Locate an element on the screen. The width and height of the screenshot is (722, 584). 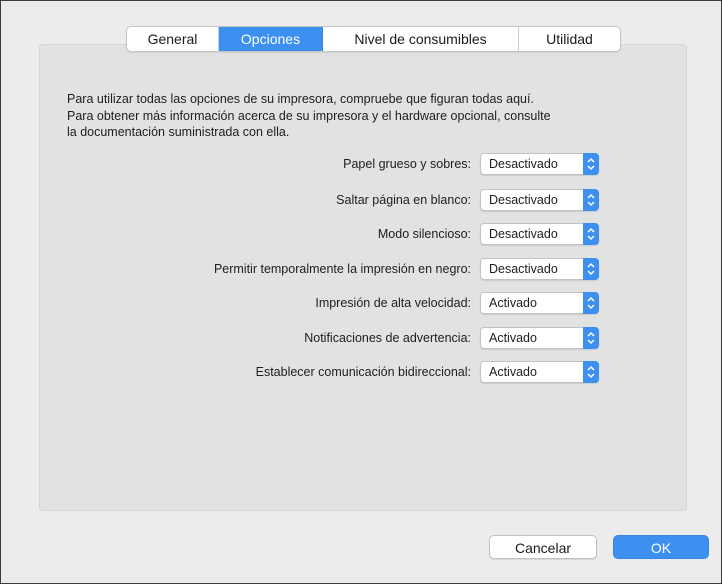
option-row-modo-silencioso: Modo silencioso: Desactivado is located at coordinates (361, 235).